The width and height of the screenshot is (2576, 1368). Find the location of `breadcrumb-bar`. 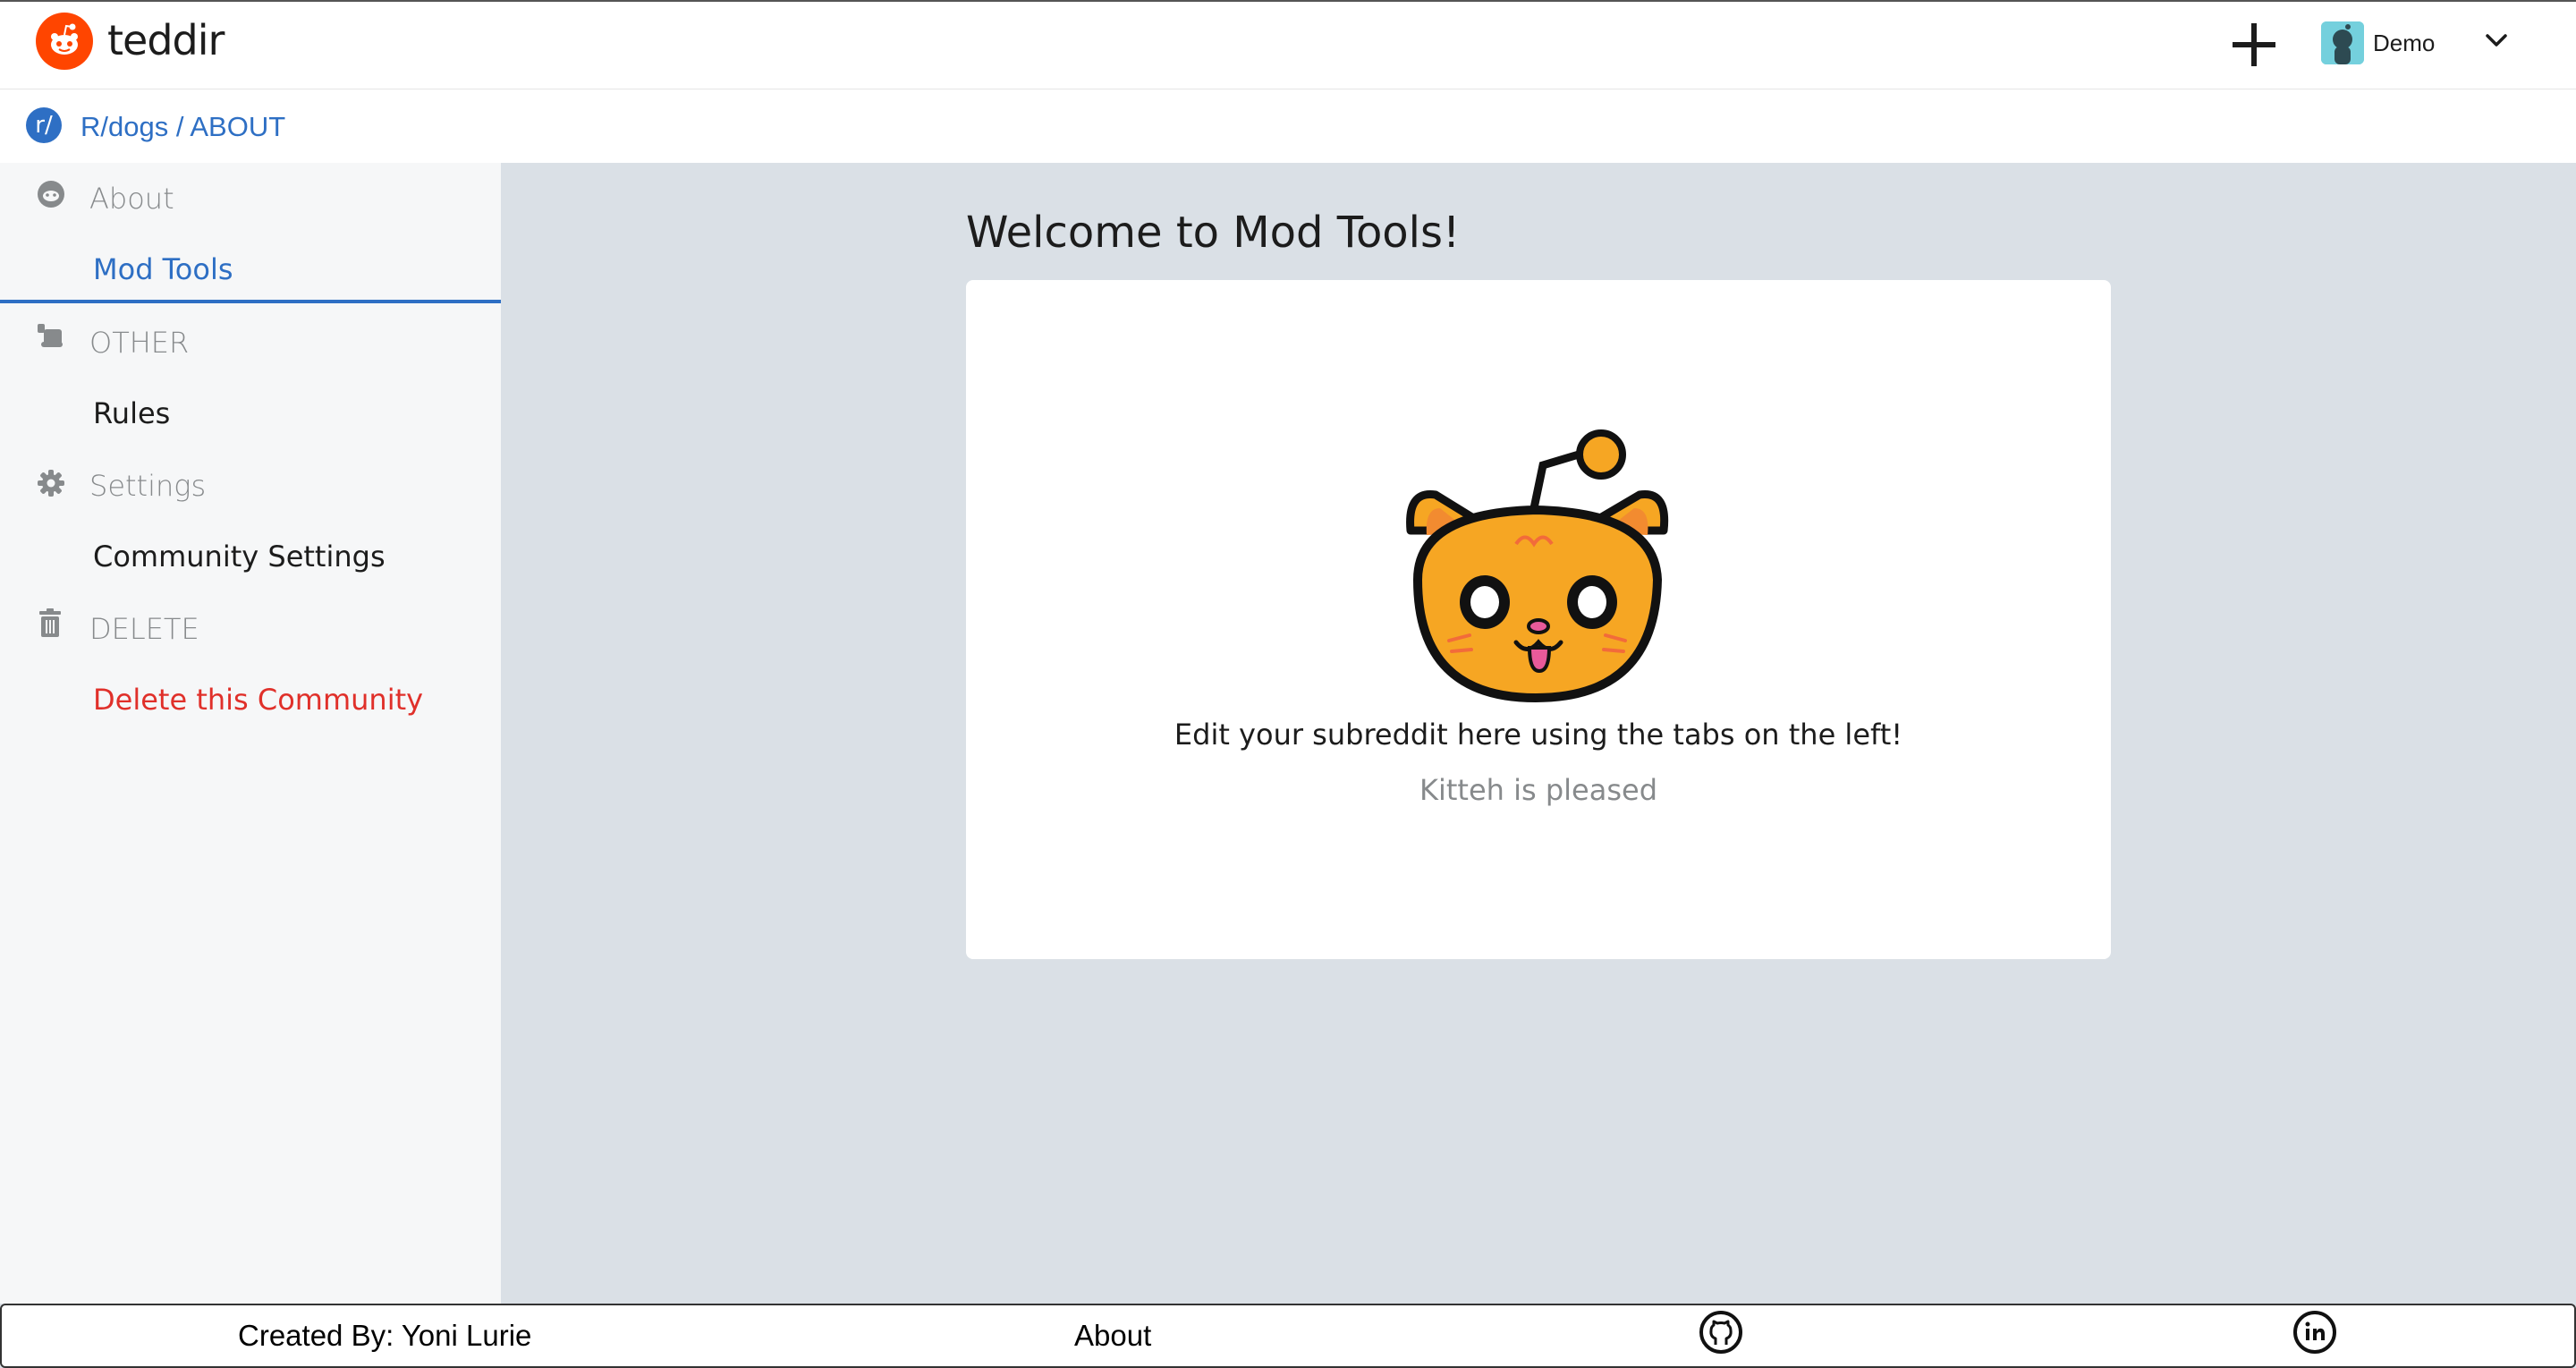

breadcrumb-bar is located at coordinates (1288, 126).